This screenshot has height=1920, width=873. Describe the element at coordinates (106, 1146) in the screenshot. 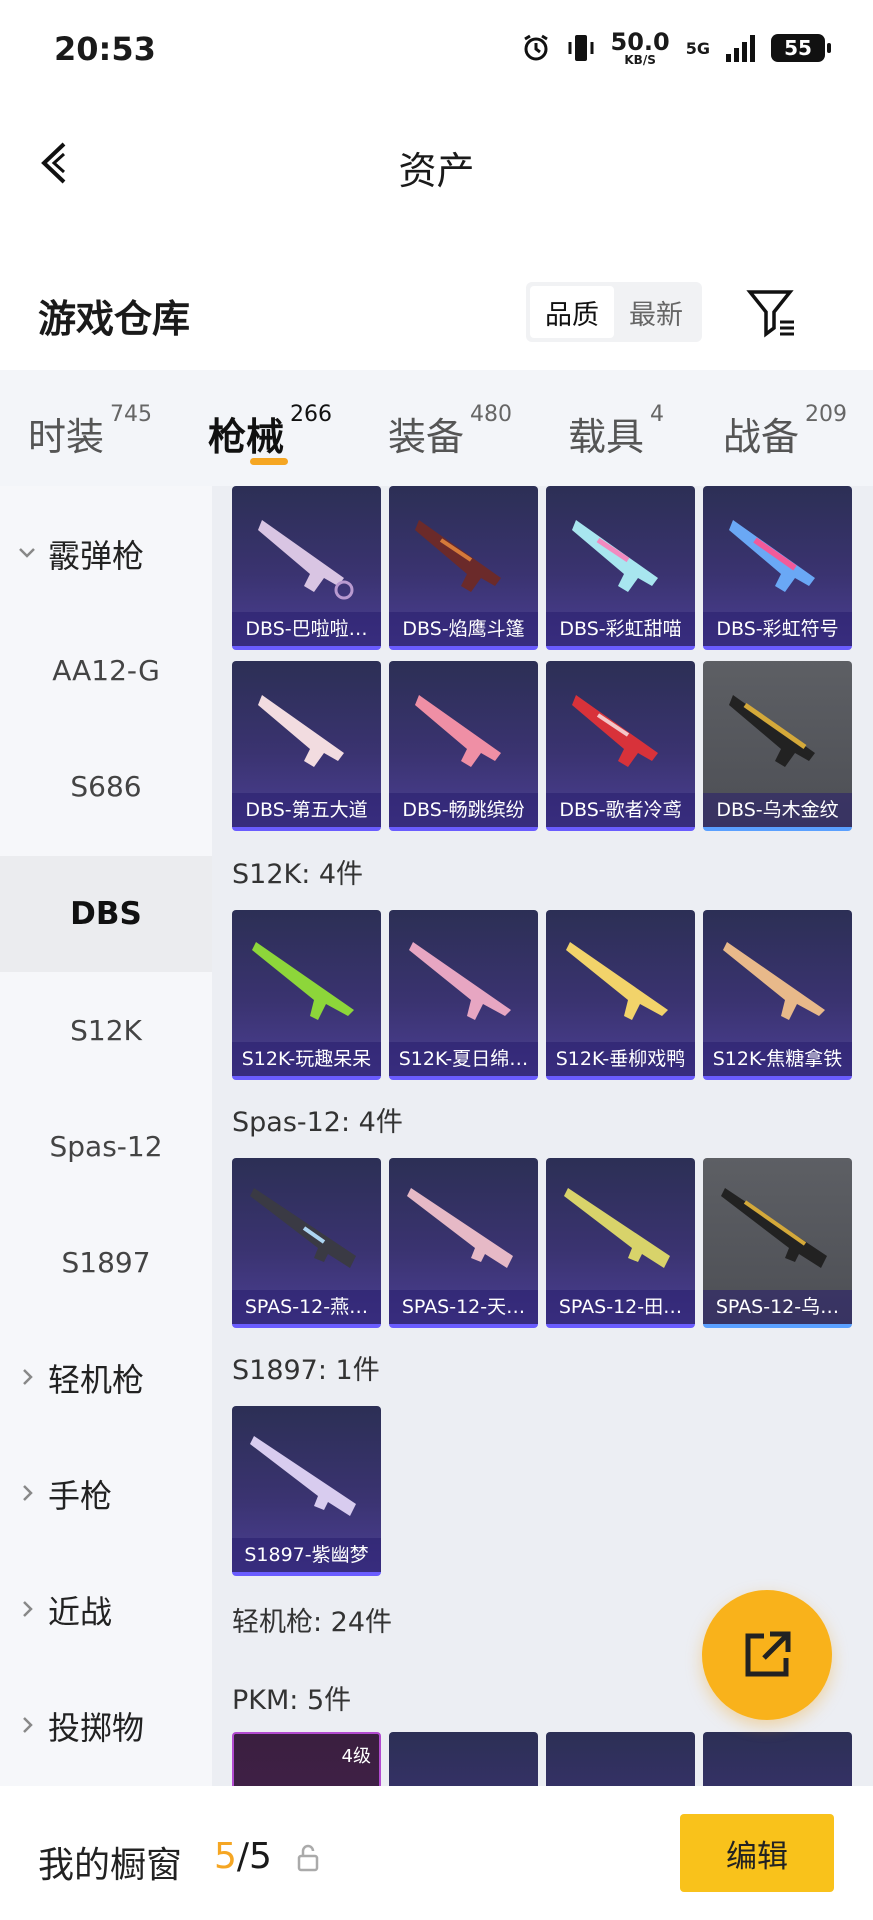

I see `sidebar-item-spas12: Spas-12` at that location.